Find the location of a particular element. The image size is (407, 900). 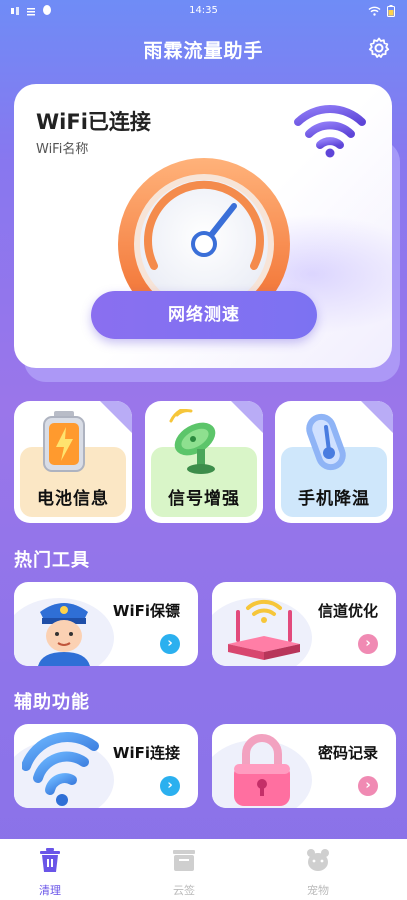

tool-label: WiFi连接 is located at coordinates (146, 753).